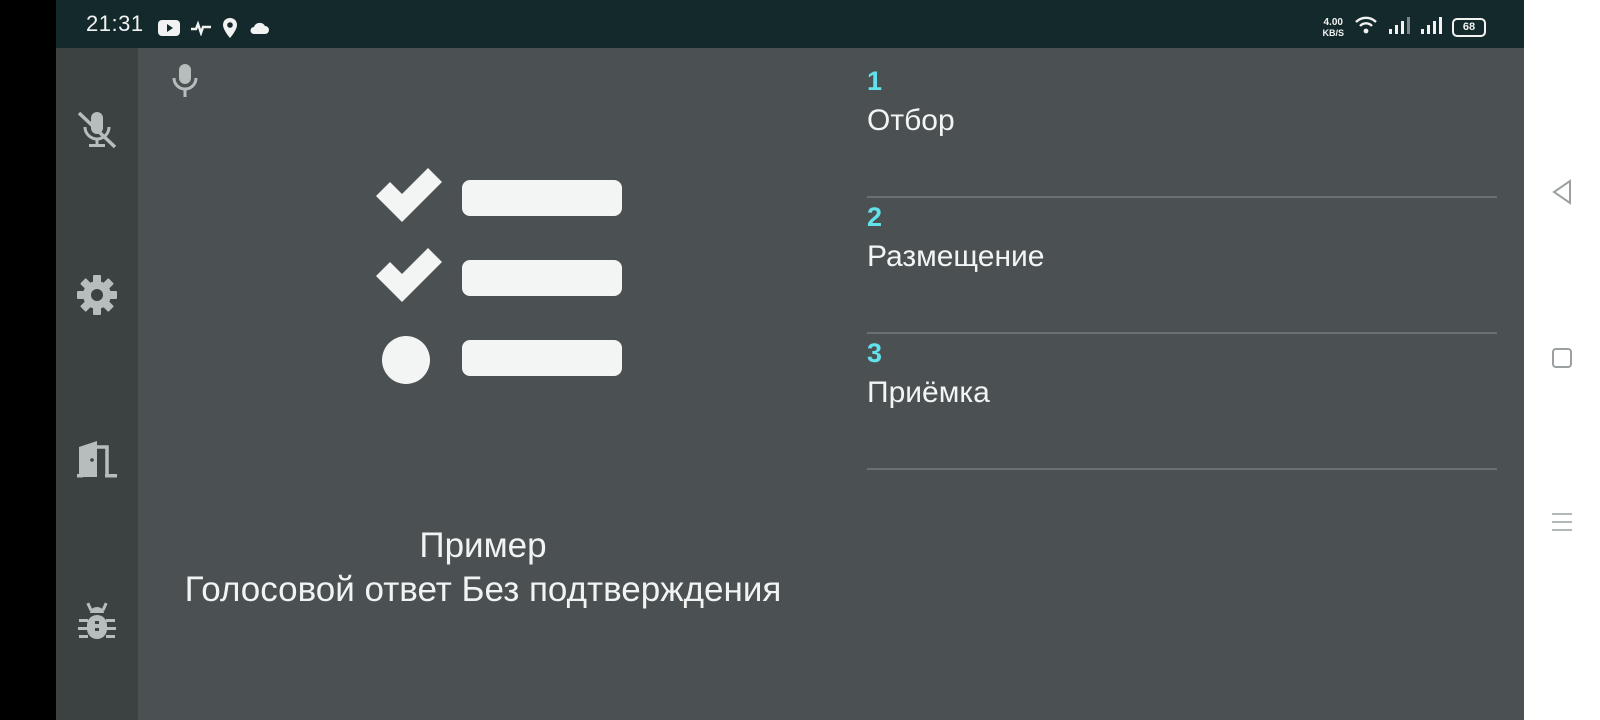 This screenshot has height=720, width=1600. Describe the element at coordinates (875, 353) in the screenshot. I see `menu-item-number: 3` at that location.